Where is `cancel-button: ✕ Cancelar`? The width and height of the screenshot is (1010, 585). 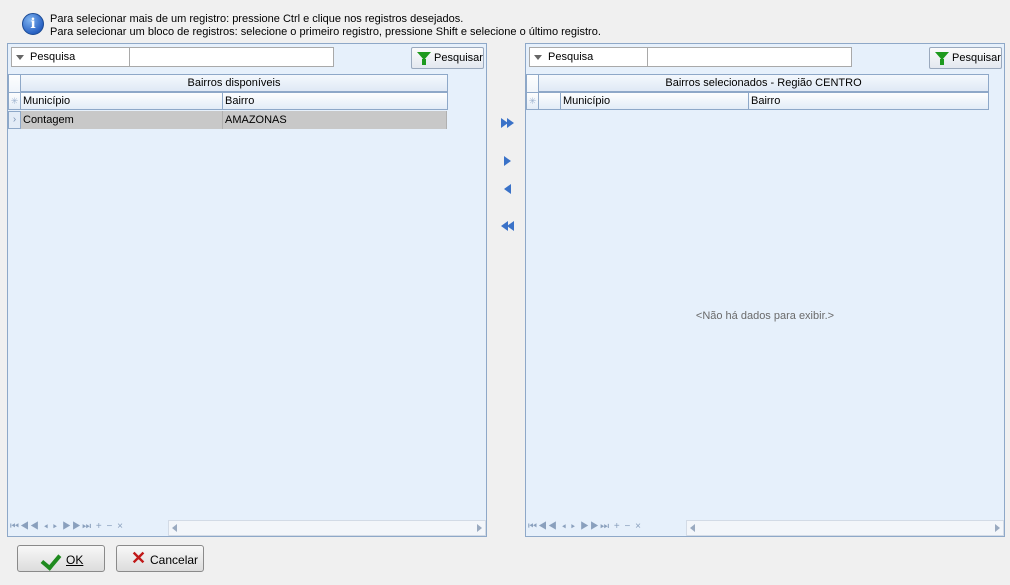 cancel-button: ✕ Cancelar is located at coordinates (160, 558).